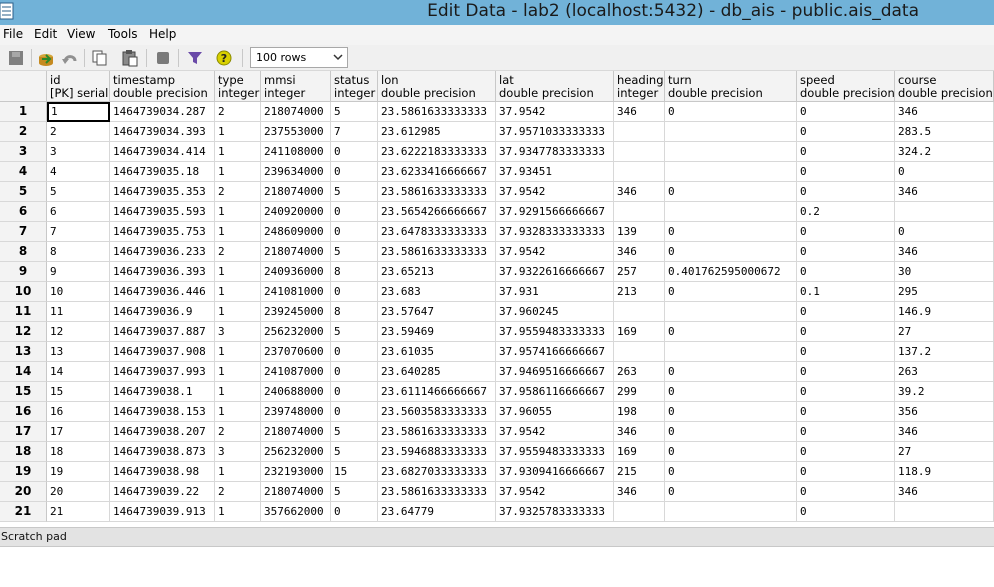  I want to click on cell-course: 30, so click(944, 272).